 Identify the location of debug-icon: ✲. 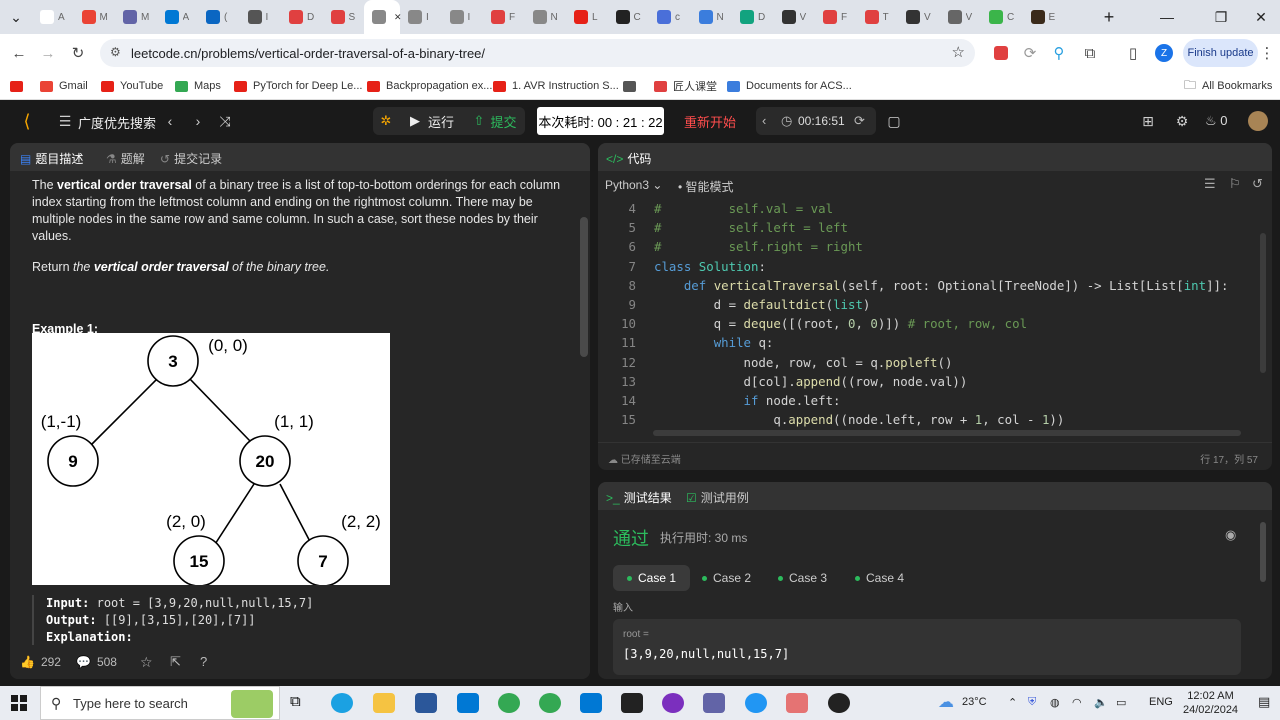
(386, 121).